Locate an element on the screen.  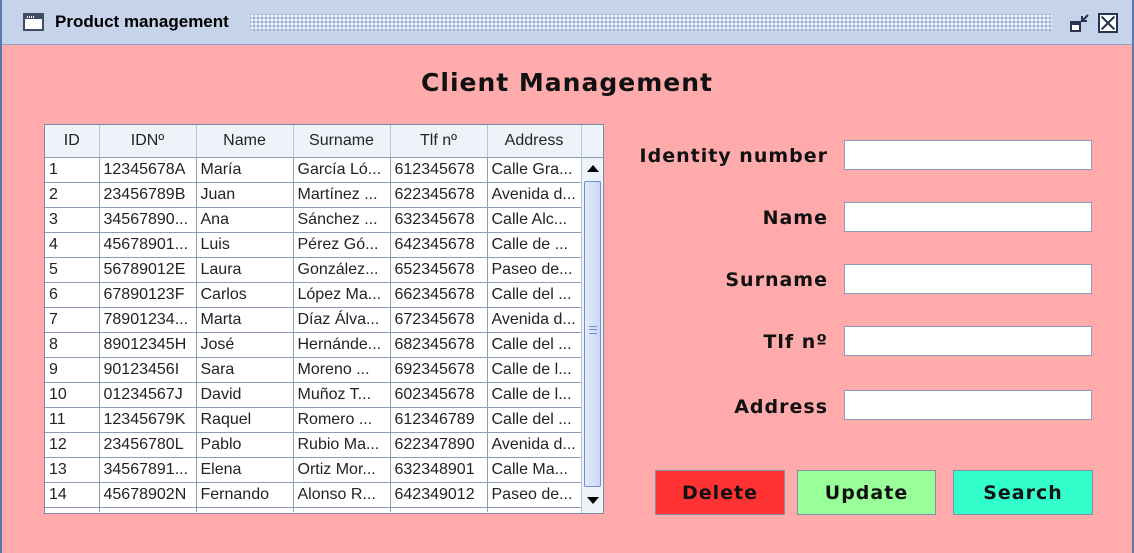
cell-idn: 12345678A is located at coordinates (148, 170).